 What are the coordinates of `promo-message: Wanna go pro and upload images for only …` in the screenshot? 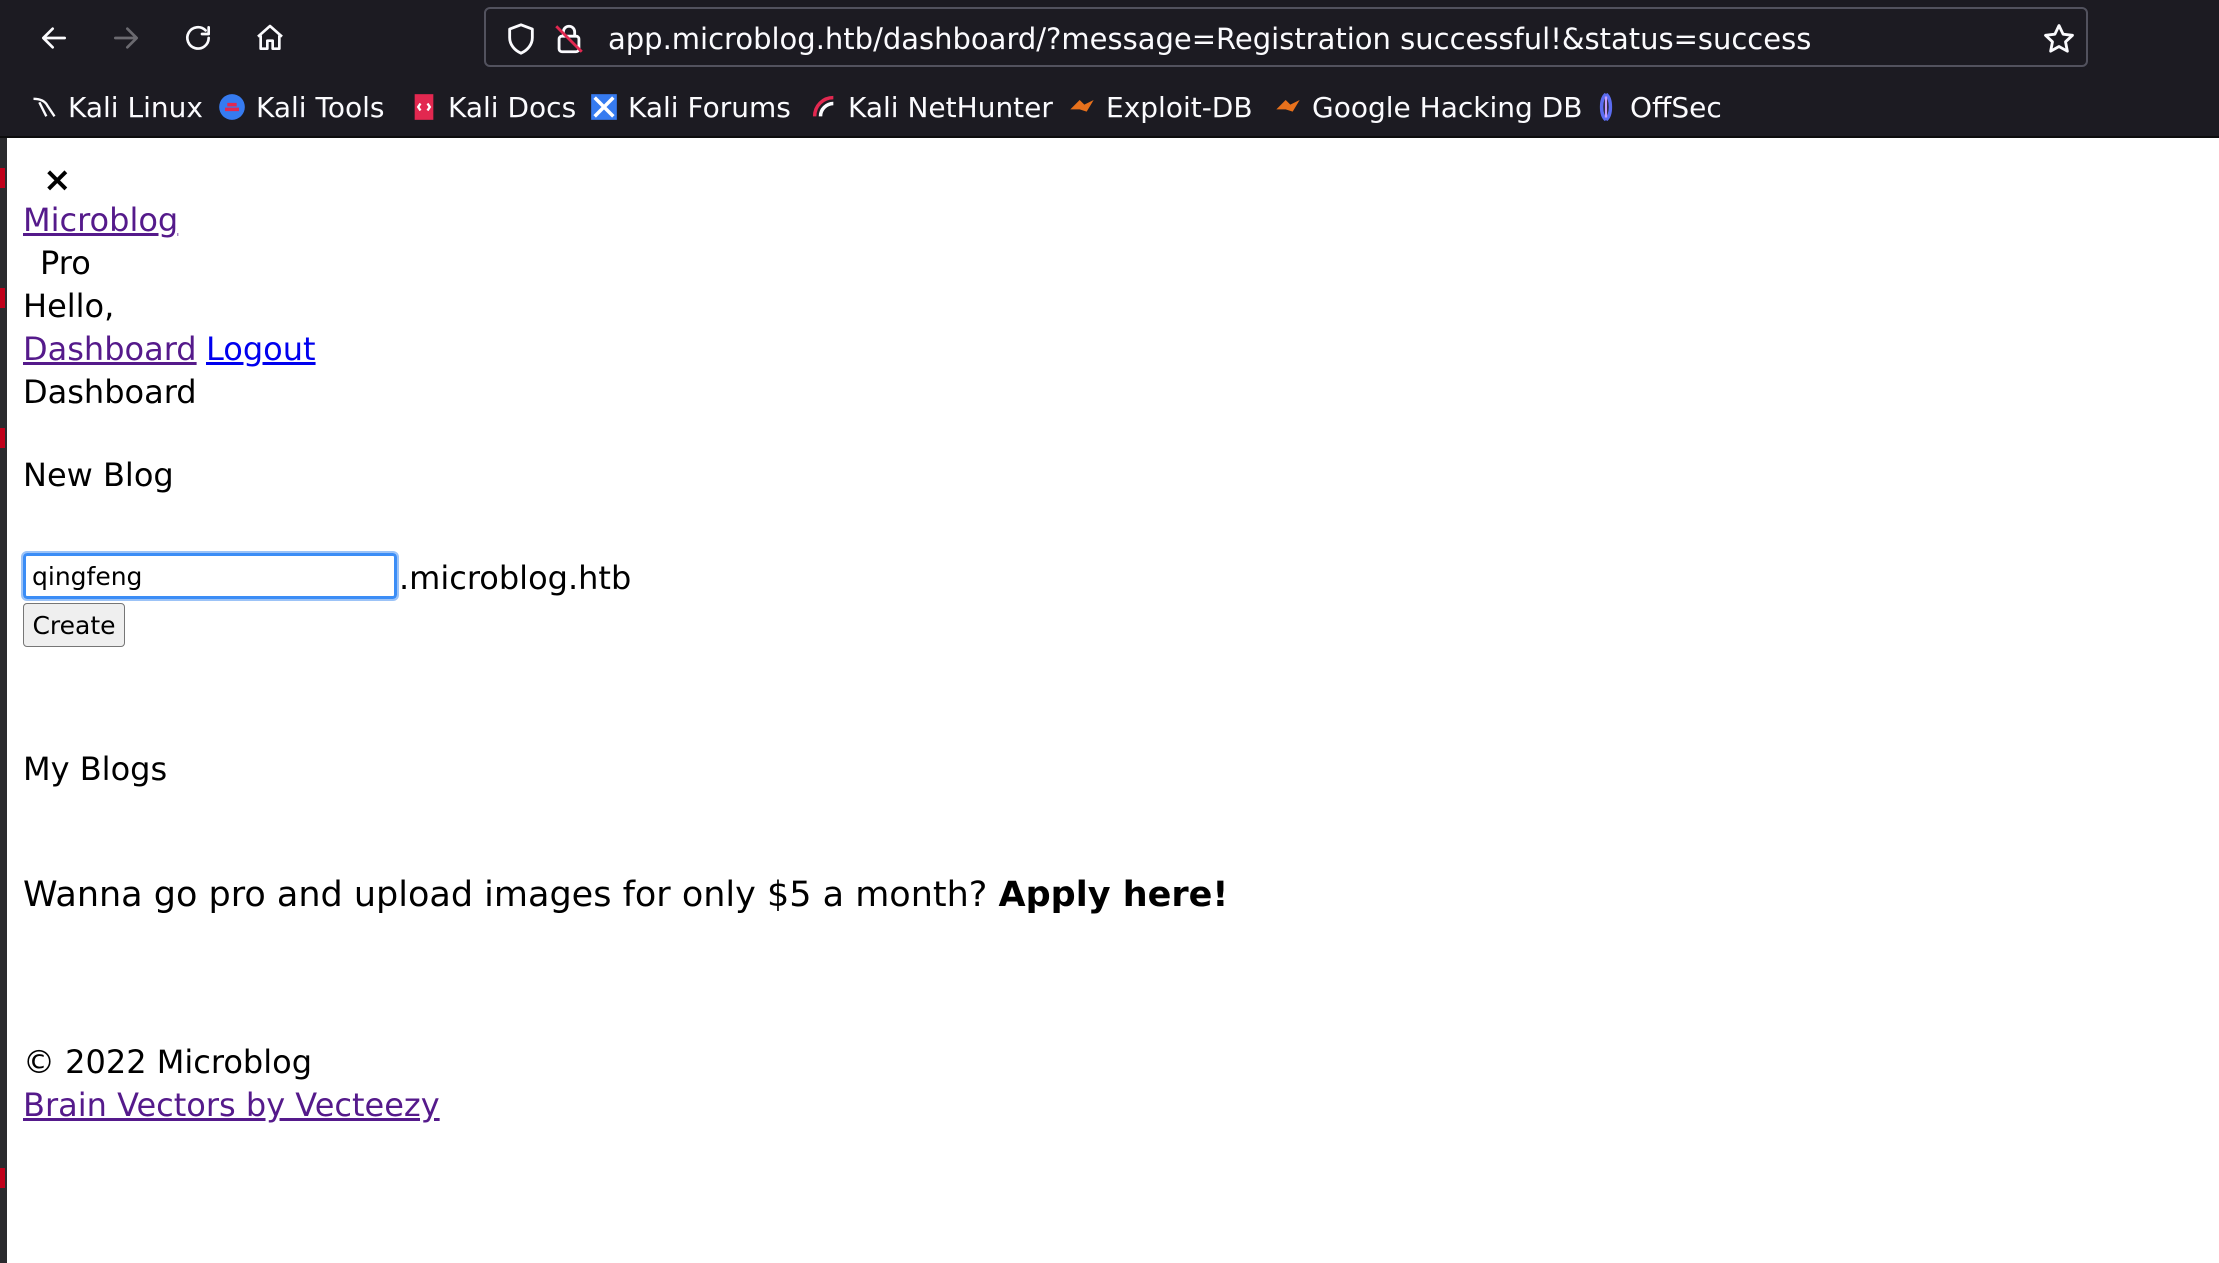 It's located at (511, 895).